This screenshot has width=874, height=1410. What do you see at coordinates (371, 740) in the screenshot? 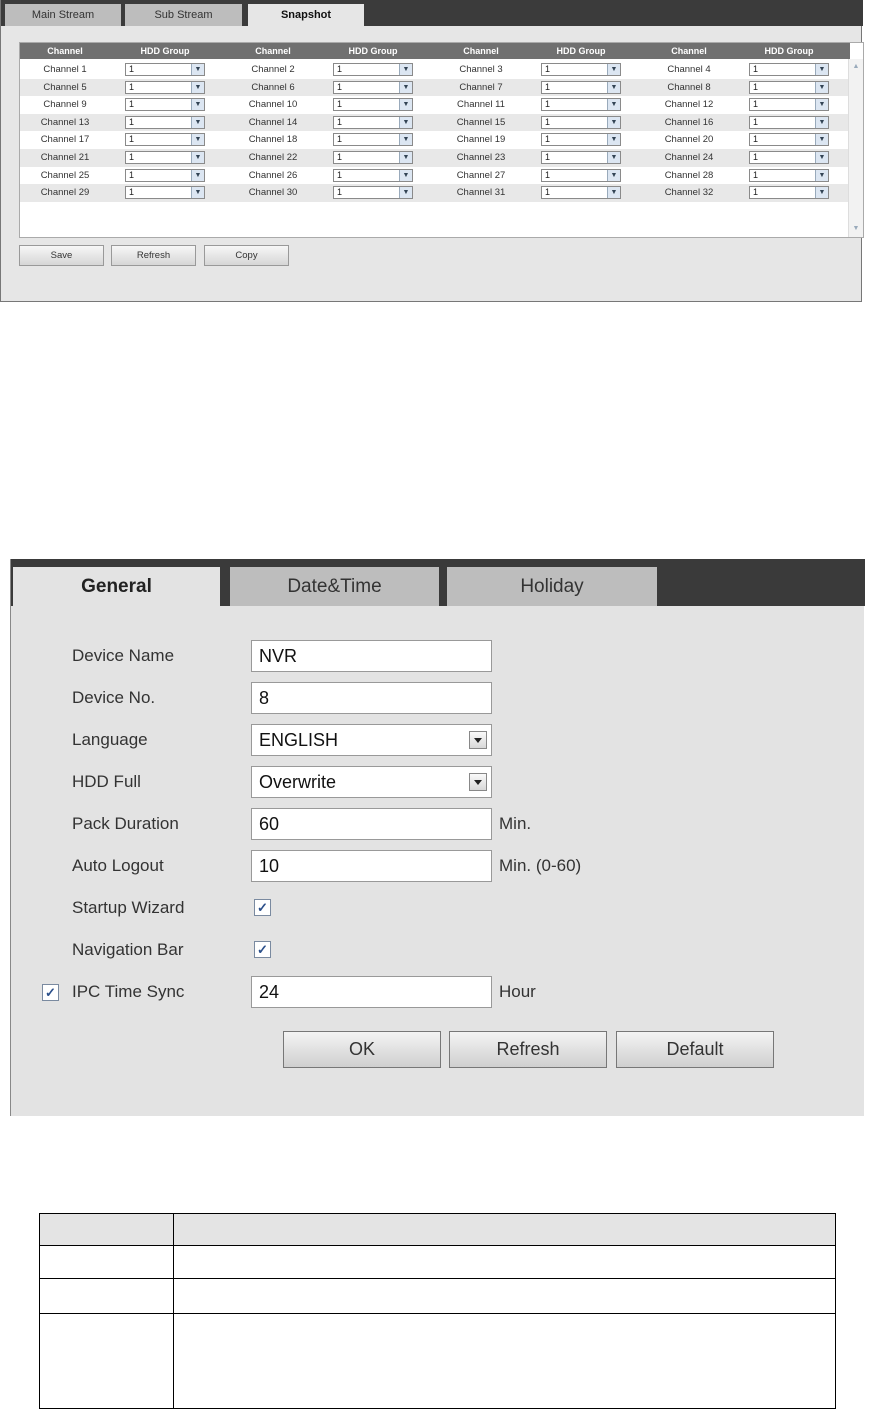
I see `language-select: ENGLISH` at bounding box center [371, 740].